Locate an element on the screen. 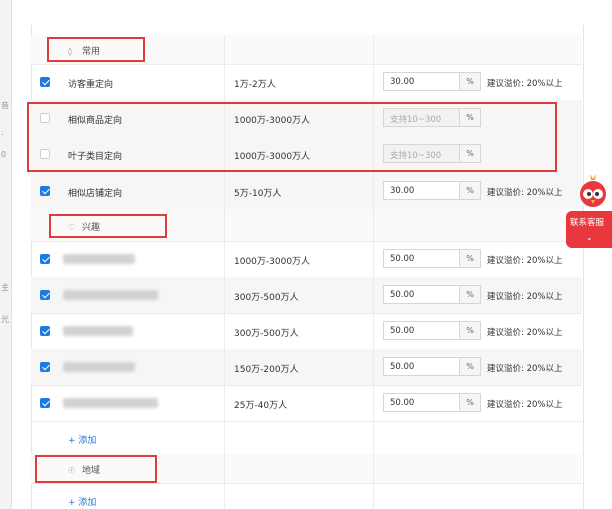 The width and height of the screenshot is (612, 509). crowd-name: 访客重定向 is located at coordinates (91, 85).